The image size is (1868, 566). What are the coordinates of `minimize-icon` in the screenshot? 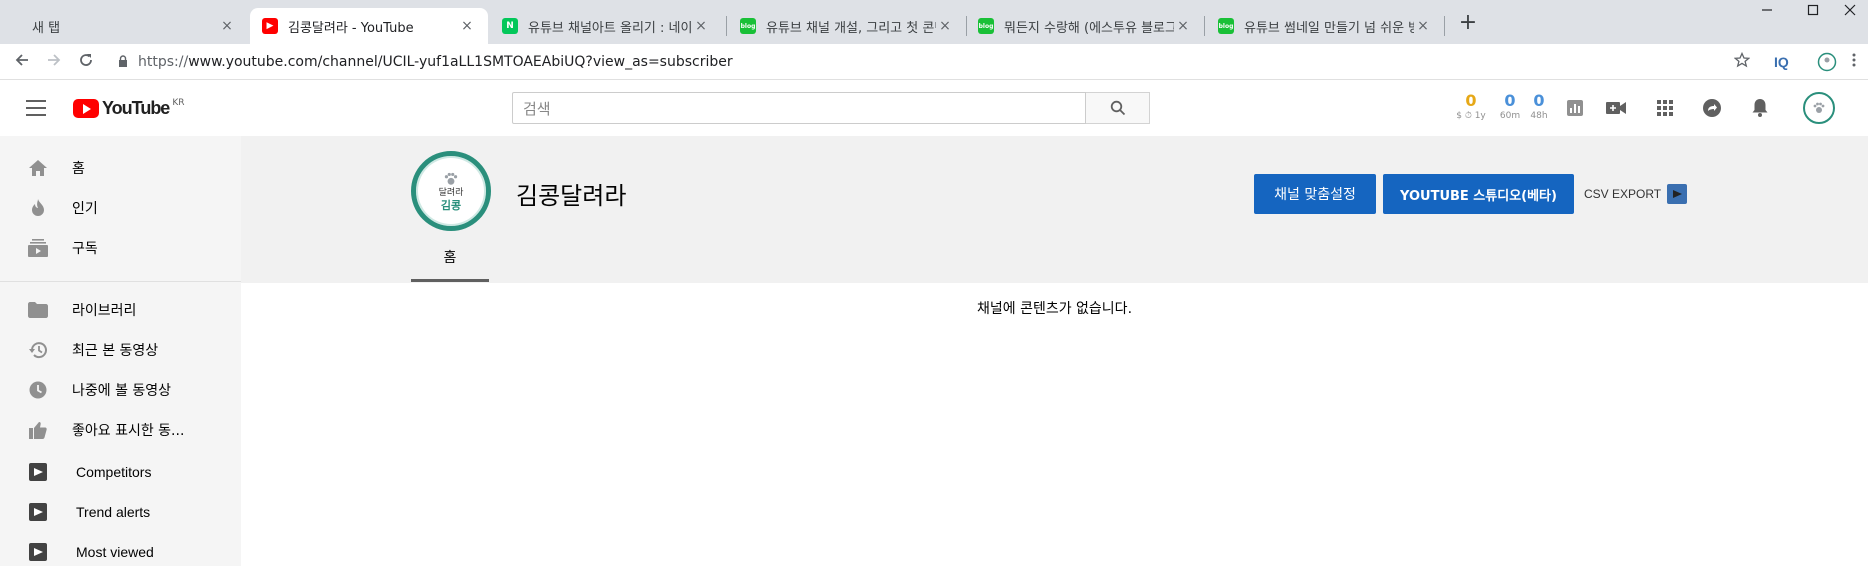 It's located at (1767, 10).